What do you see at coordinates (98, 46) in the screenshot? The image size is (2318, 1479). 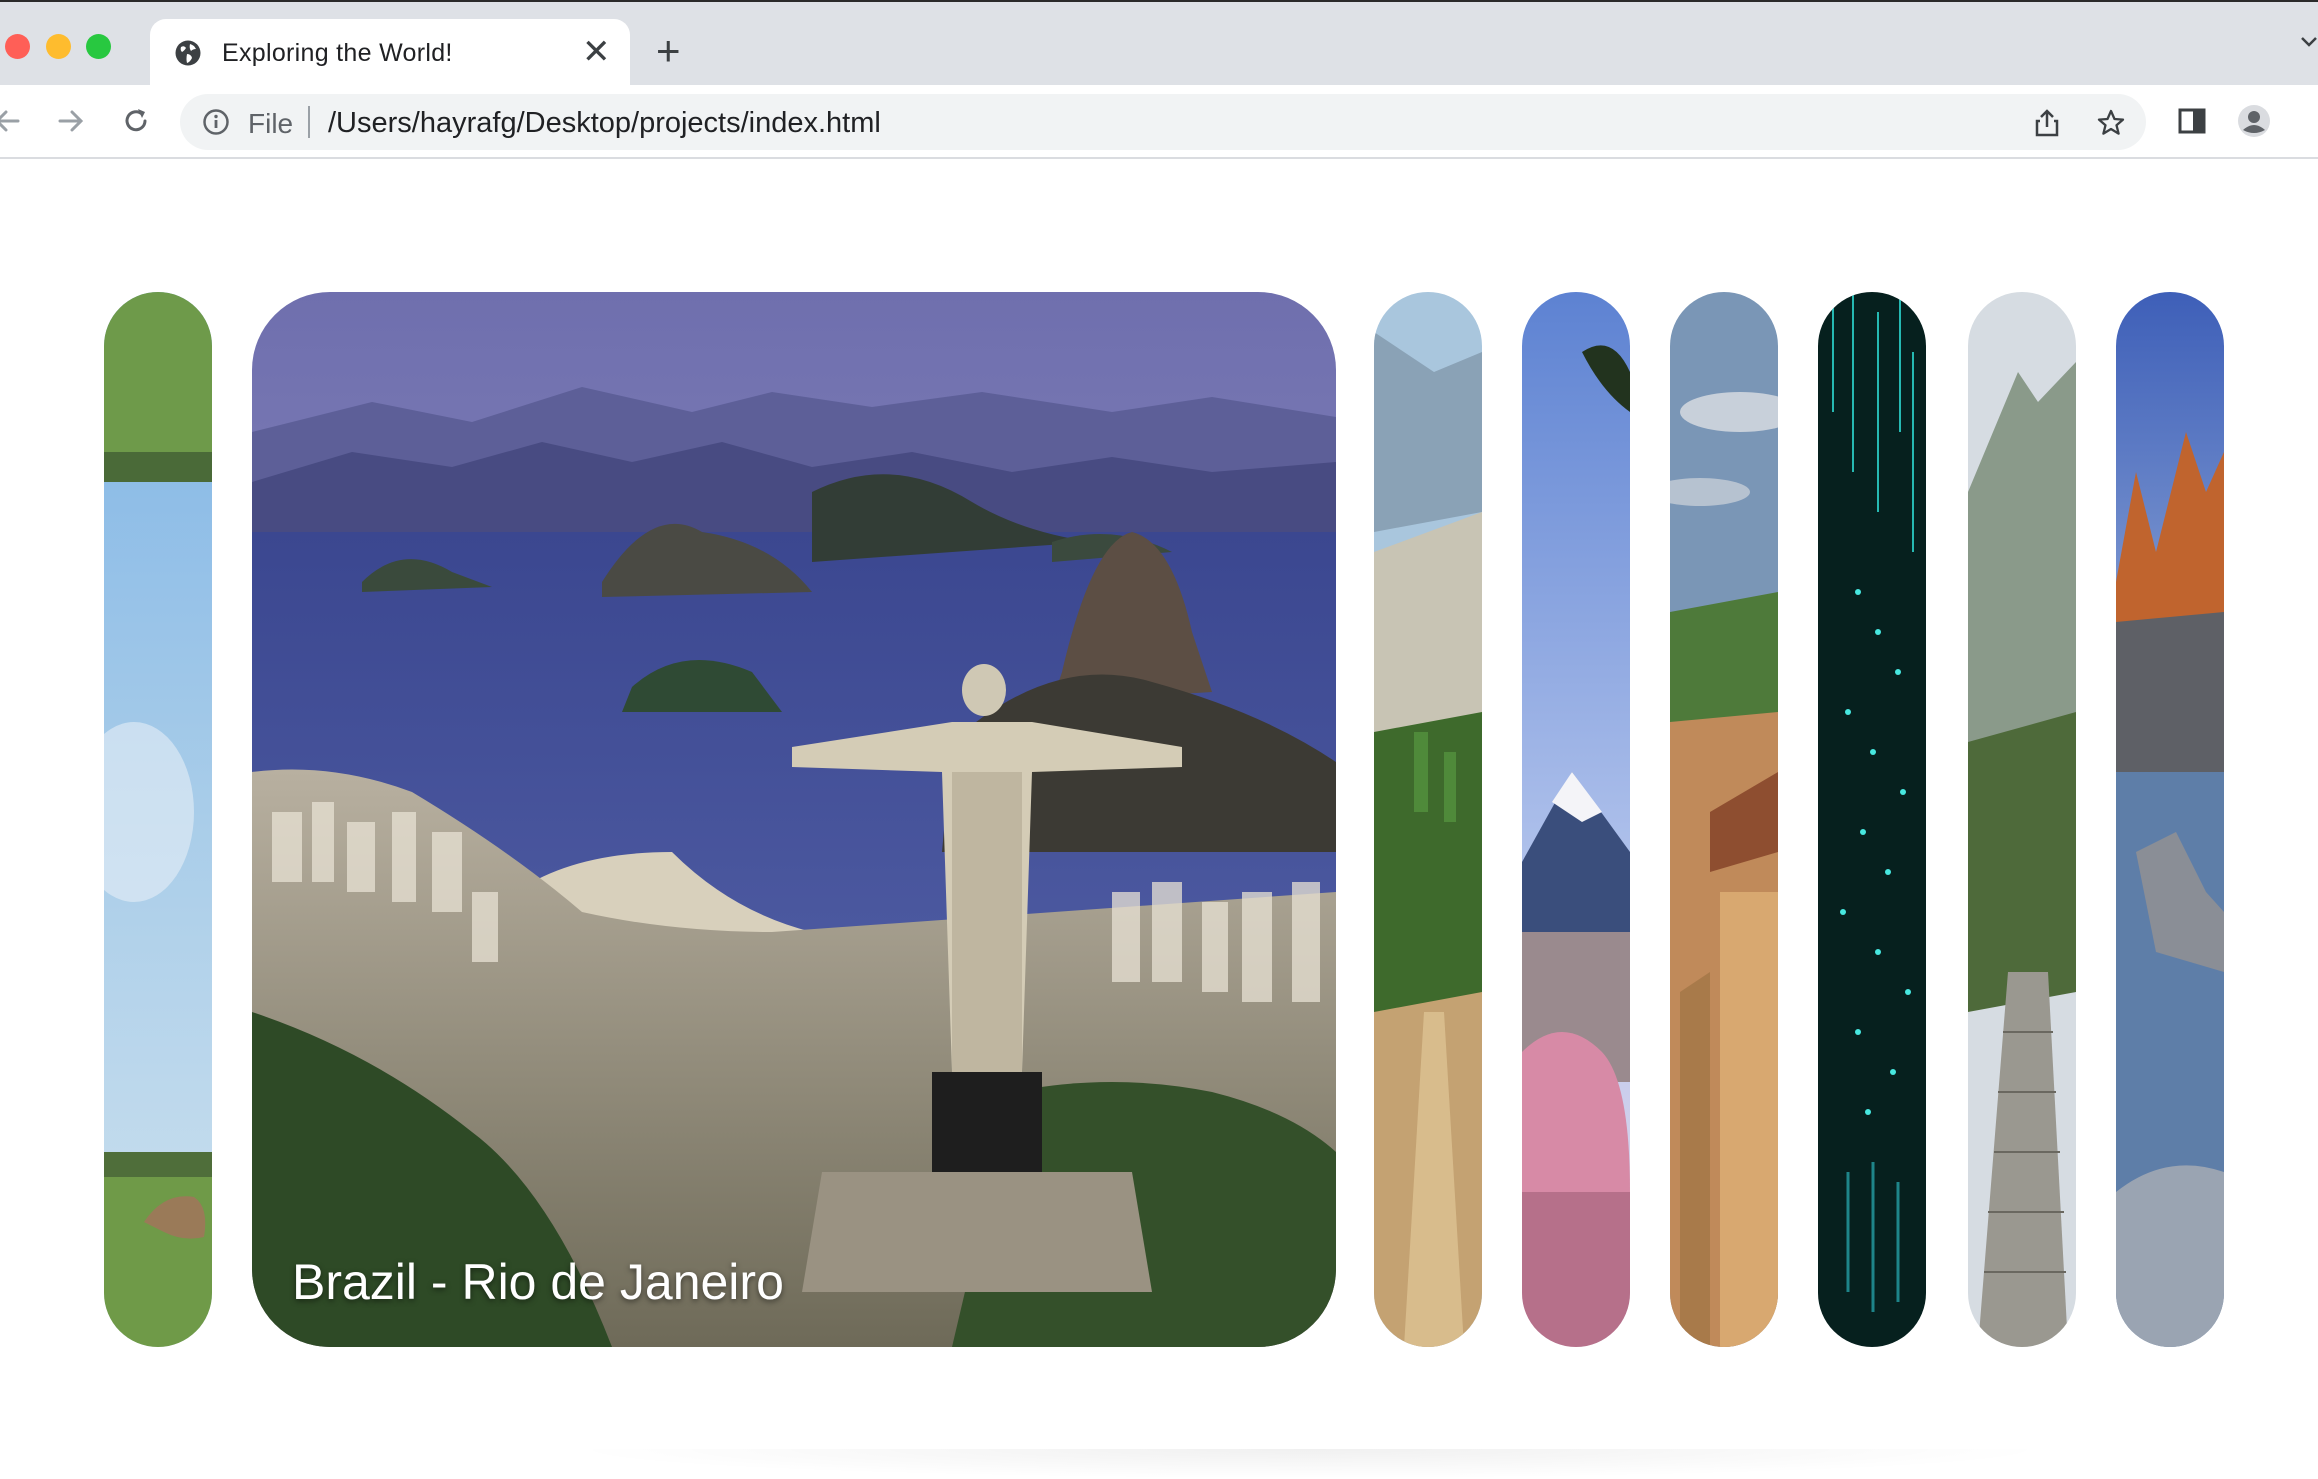 I see `maximize-window-button` at bounding box center [98, 46].